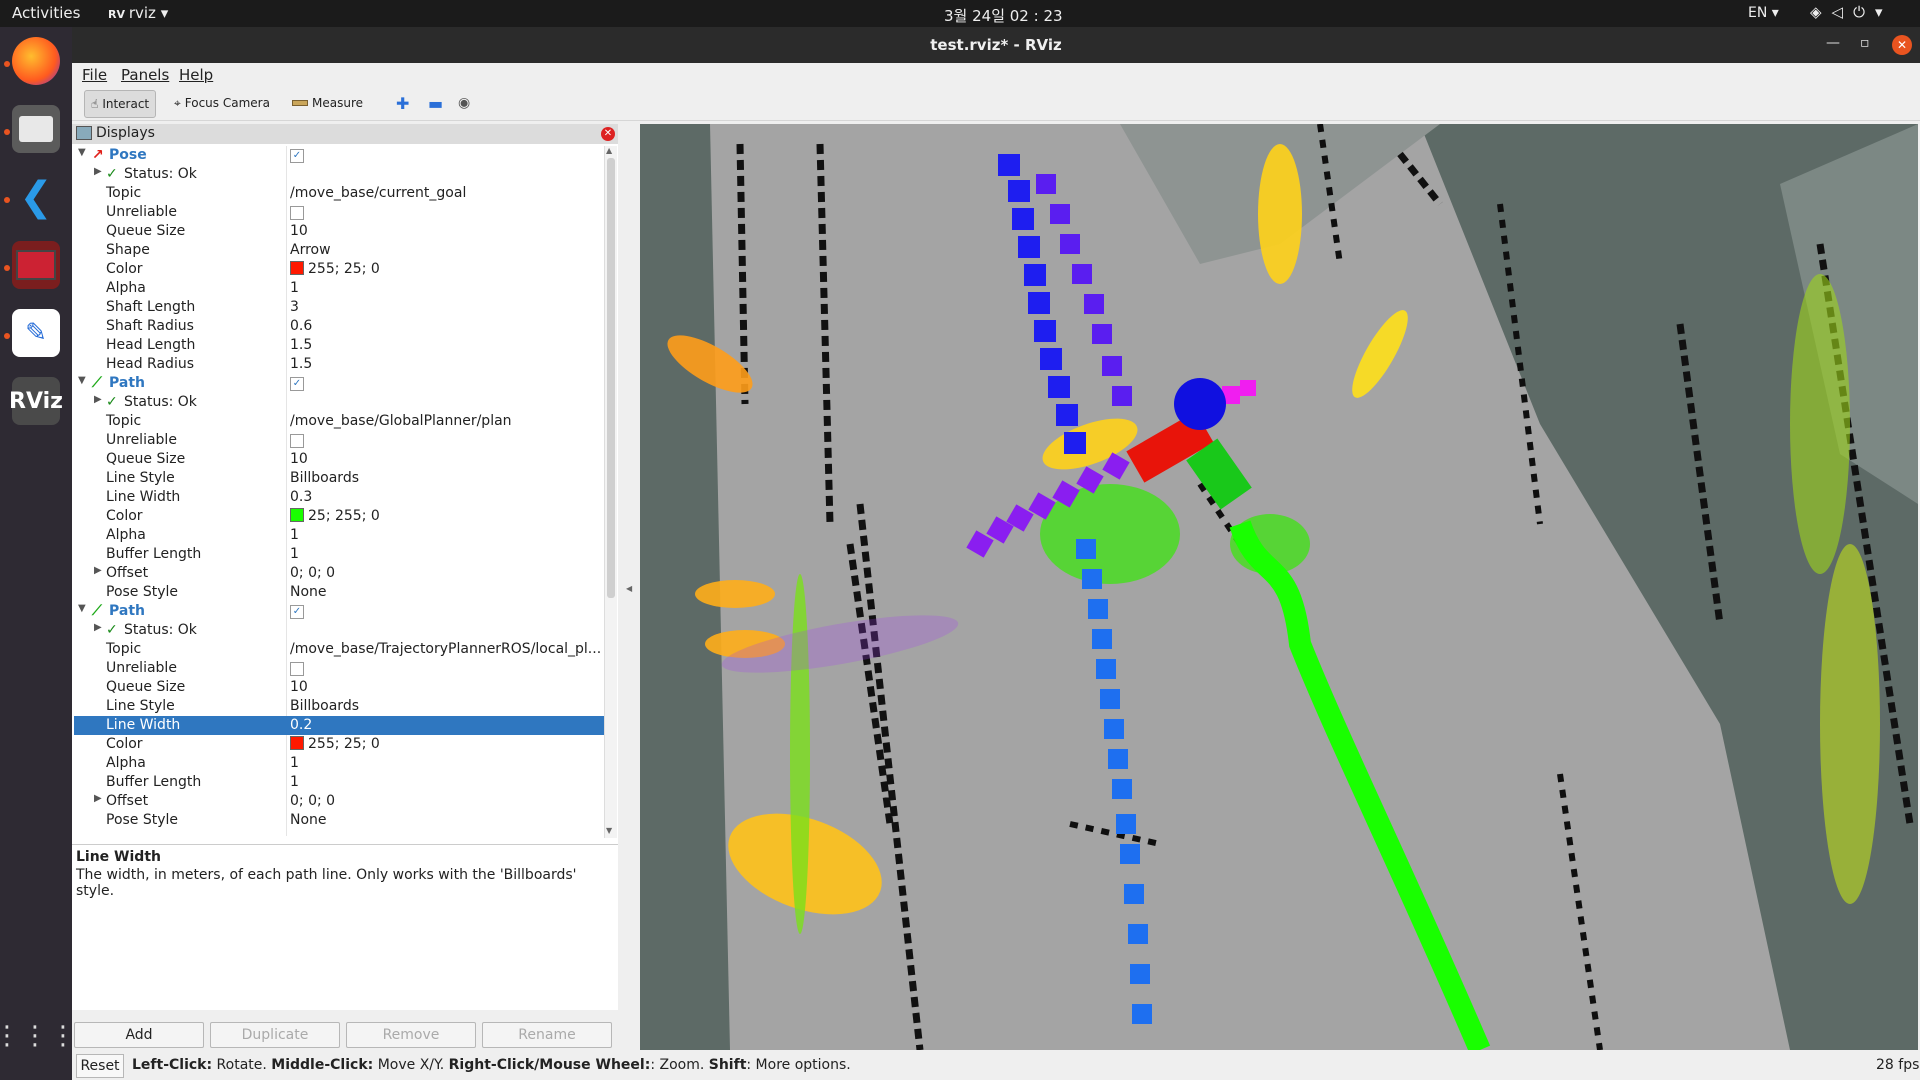 This screenshot has width=1920, height=1080. I want to click on close-panel-icon: ✕, so click(608, 134).